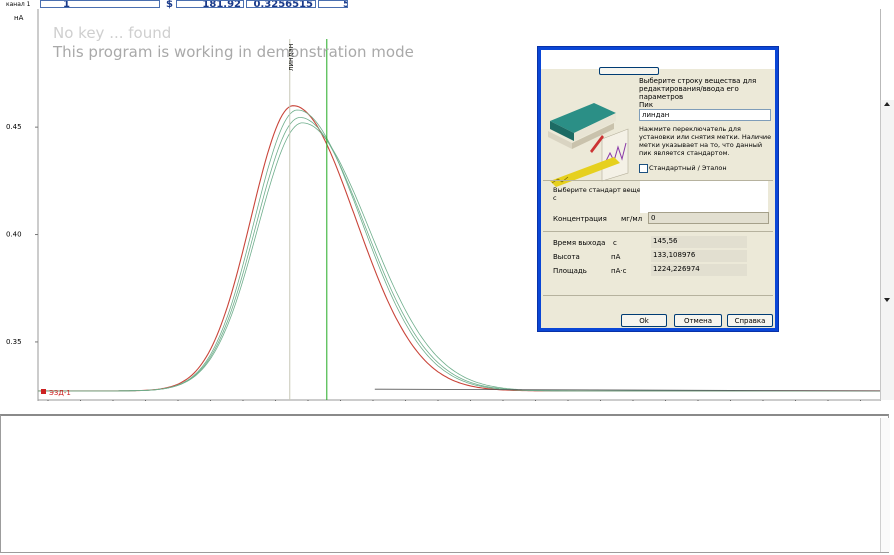  What do you see at coordinates (18, 4) in the screenshot?
I see `channel-label: канал 1` at bounding box center [18, 4].